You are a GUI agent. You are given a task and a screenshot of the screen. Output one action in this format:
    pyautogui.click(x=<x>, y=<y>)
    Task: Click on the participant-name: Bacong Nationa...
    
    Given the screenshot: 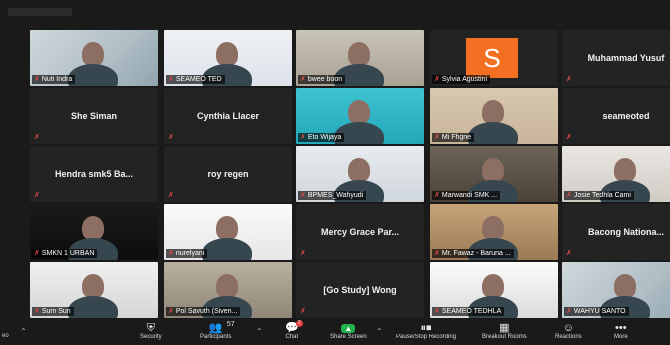 What is the action you would take?
    pyautogui.click(x=625, y=232)
    